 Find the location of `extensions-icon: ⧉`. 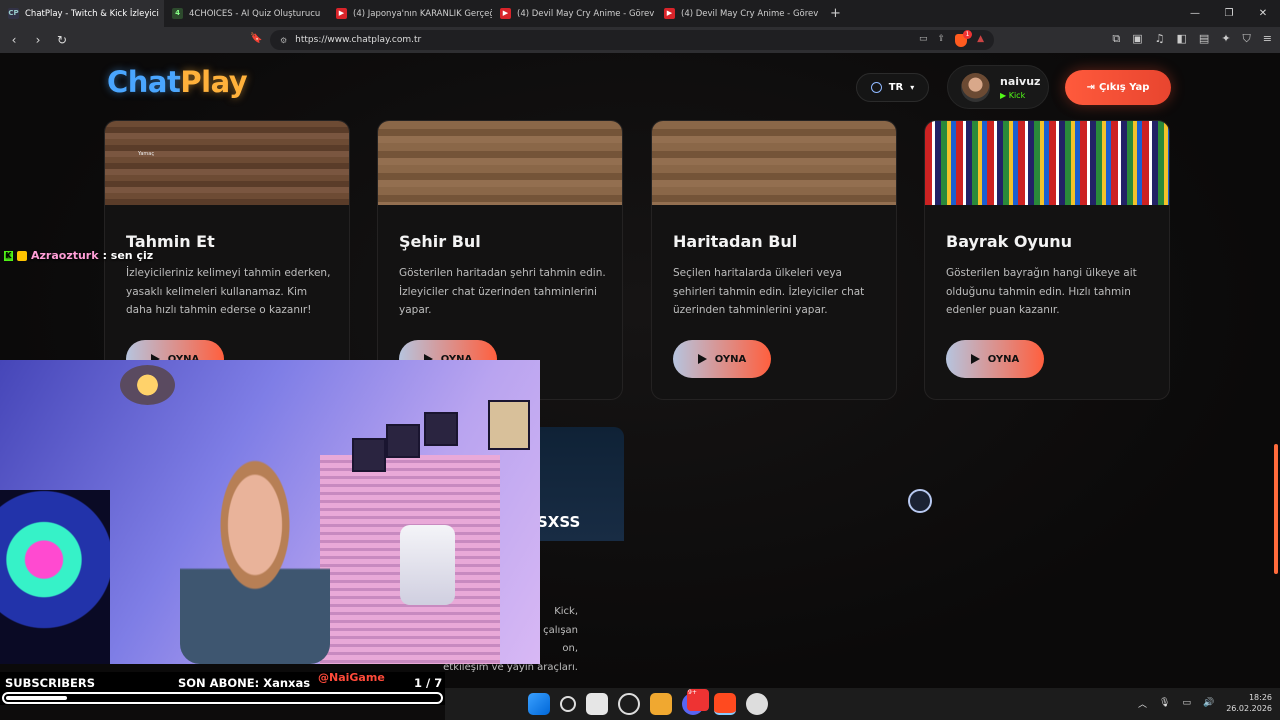

extensions-icon: ⧉ is located at coordinates (1116, 39).